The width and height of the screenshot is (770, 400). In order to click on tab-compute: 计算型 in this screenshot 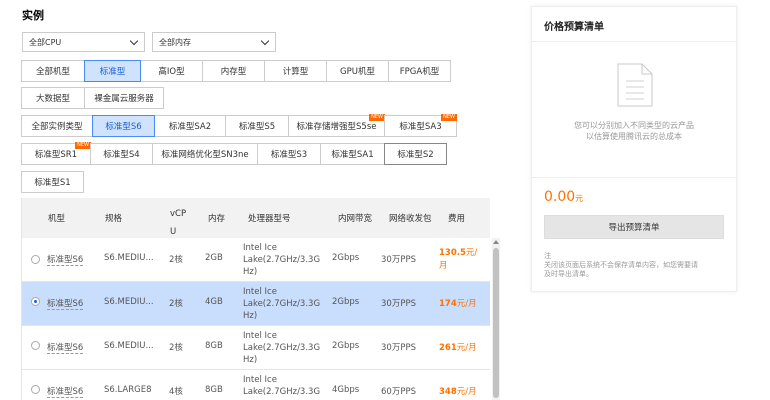, I will do `click(295, 71)`.